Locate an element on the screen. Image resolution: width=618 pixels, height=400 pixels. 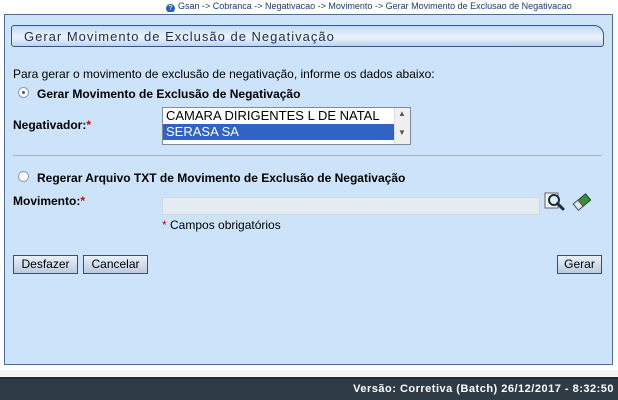
radio-generate is located at coordinates (23, 92).